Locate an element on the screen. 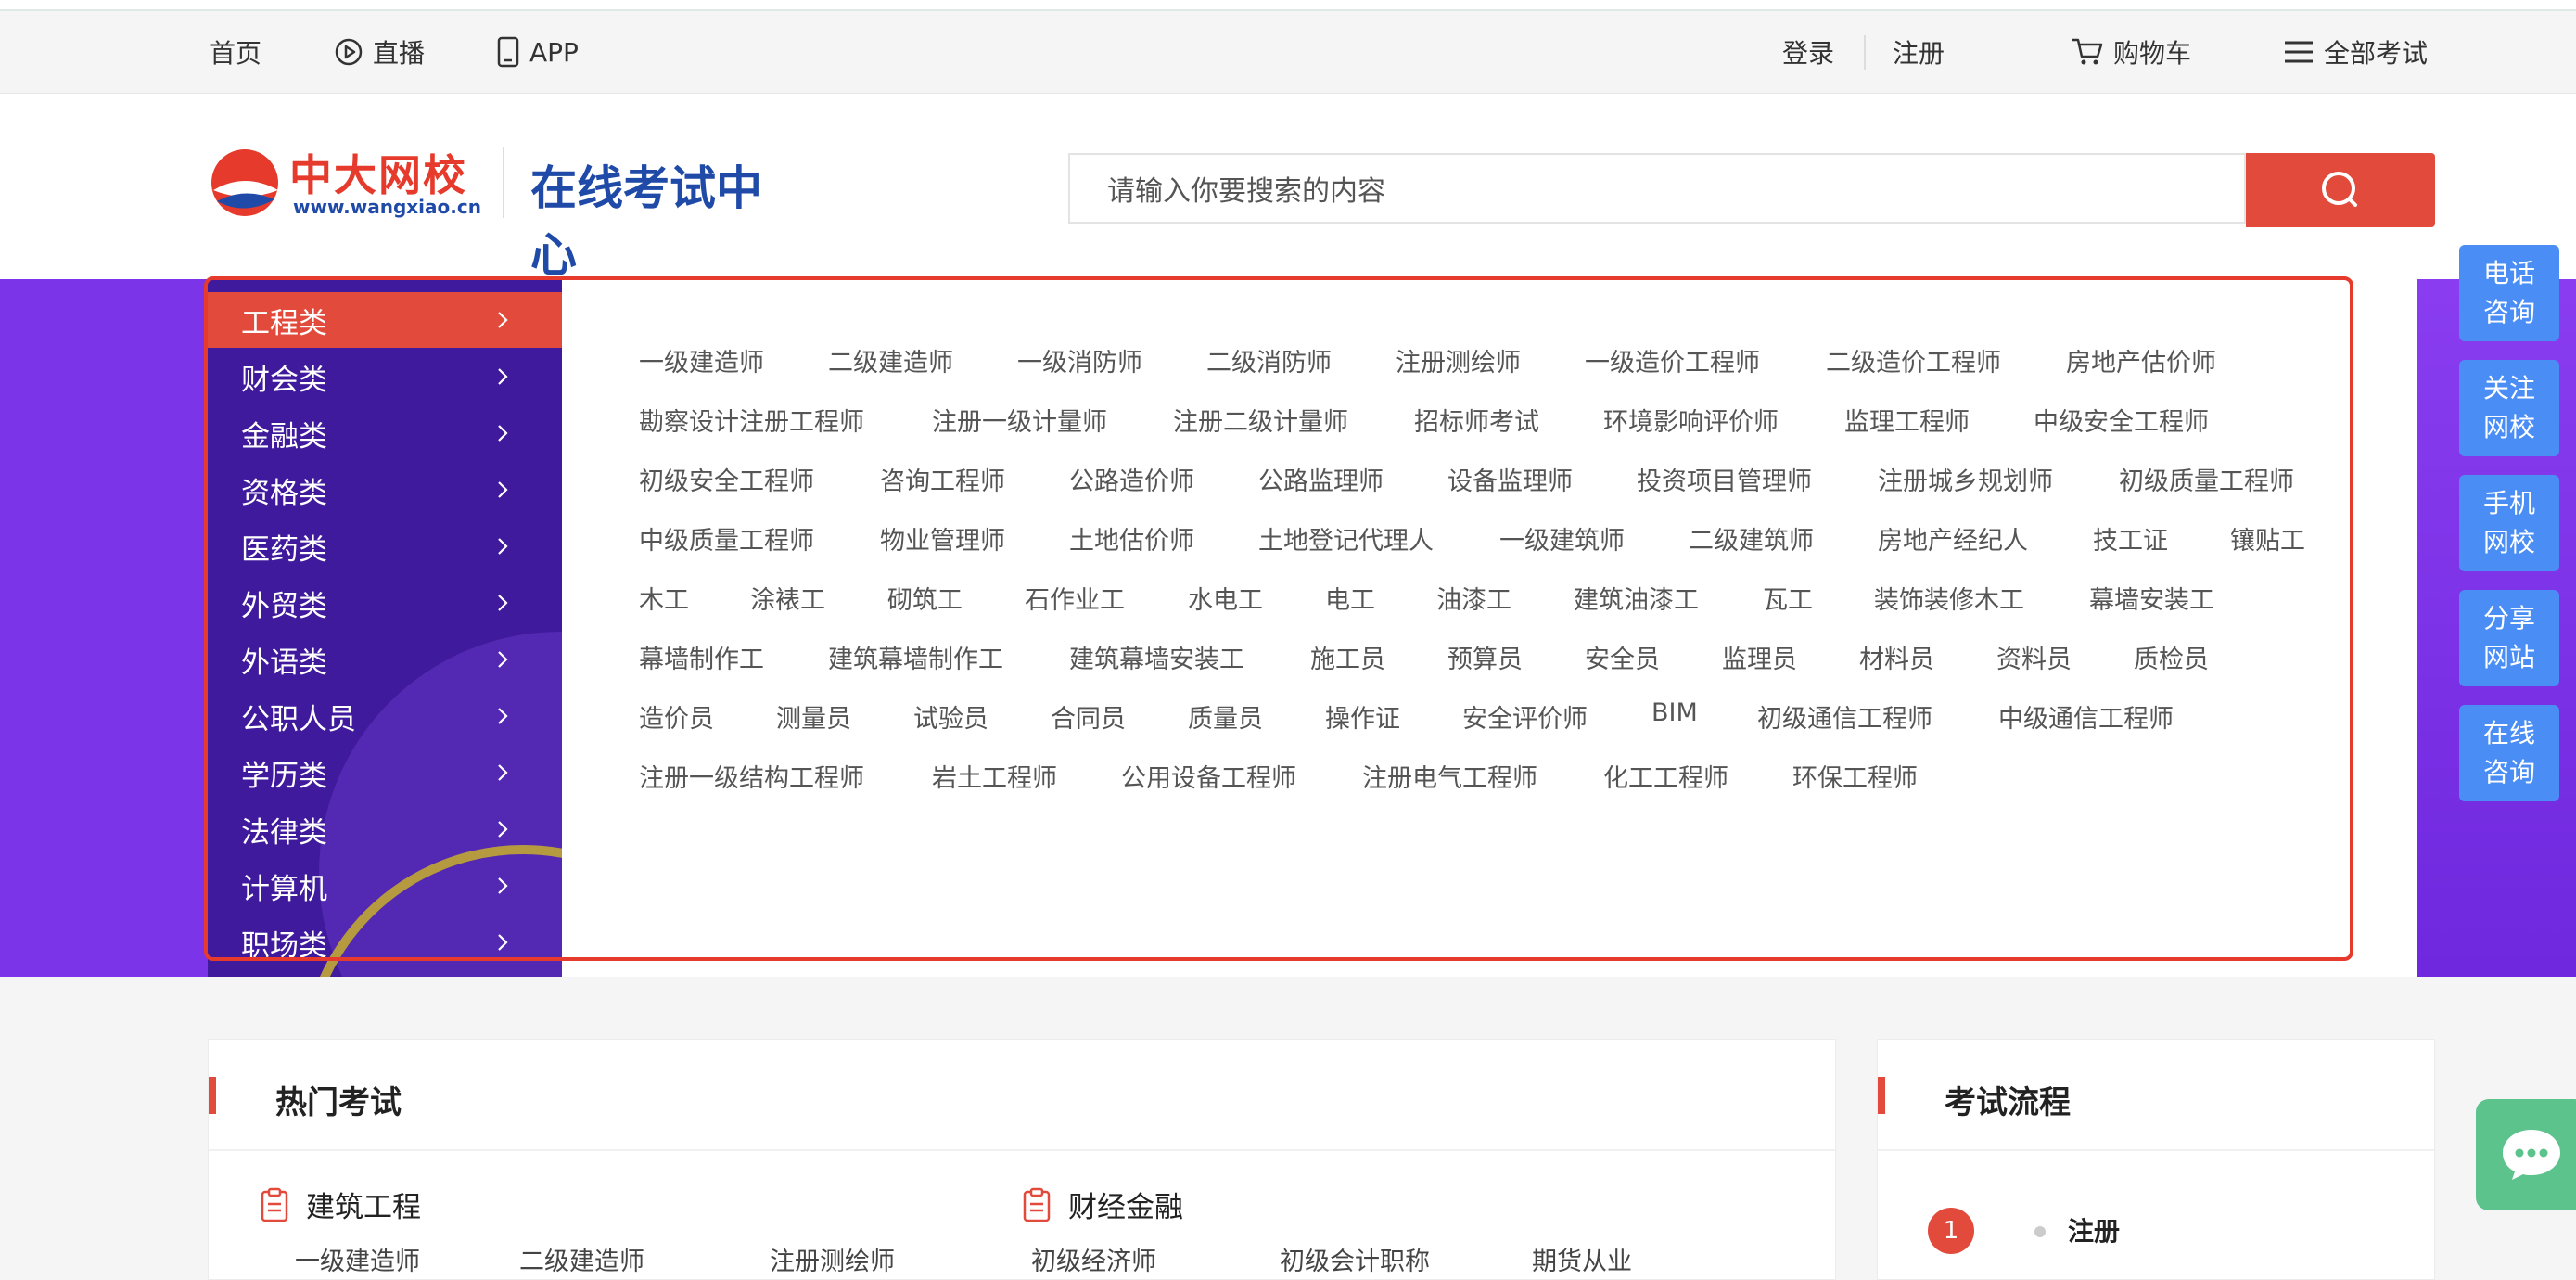 The height and width of the screenshot is (1280, 2576). exam-link: 造价员 is located at coordinates (676, 716).